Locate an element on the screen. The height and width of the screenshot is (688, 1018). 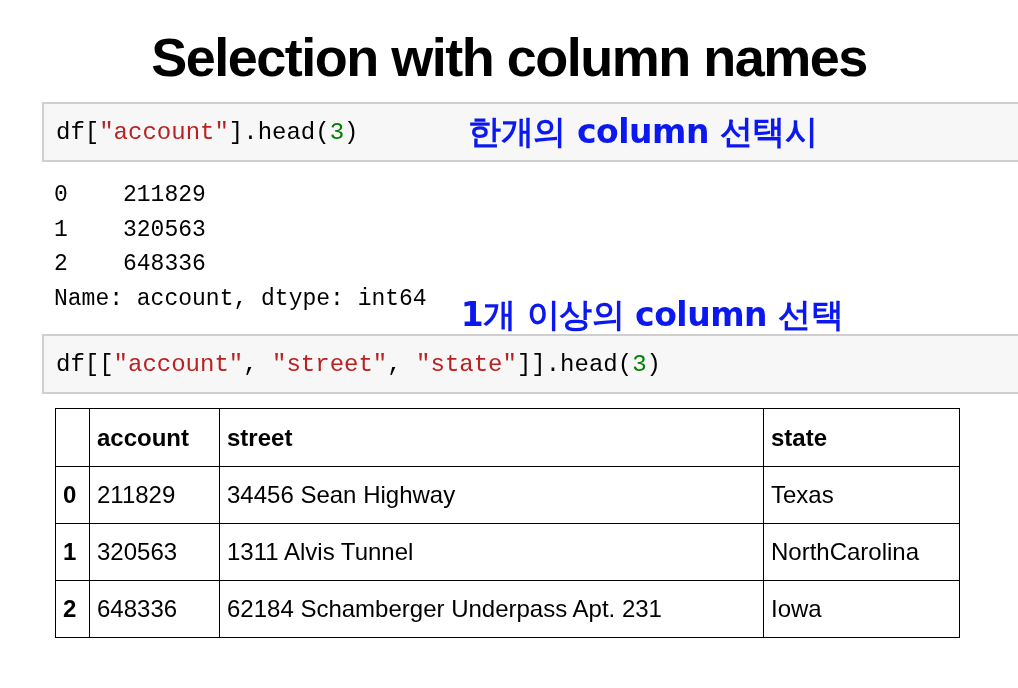
output-line: 0 211829 is located at coordinates (130, 195).